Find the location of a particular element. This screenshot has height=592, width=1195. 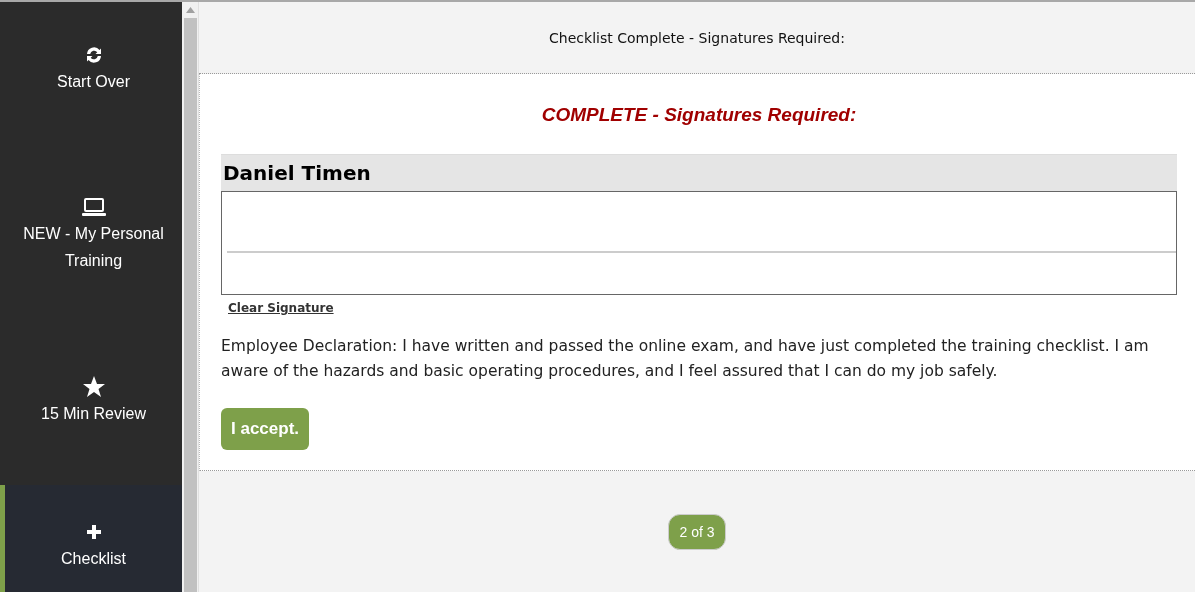

status-heading: COMPLETE - Signatures Required: is located at coordinates (699, 115).